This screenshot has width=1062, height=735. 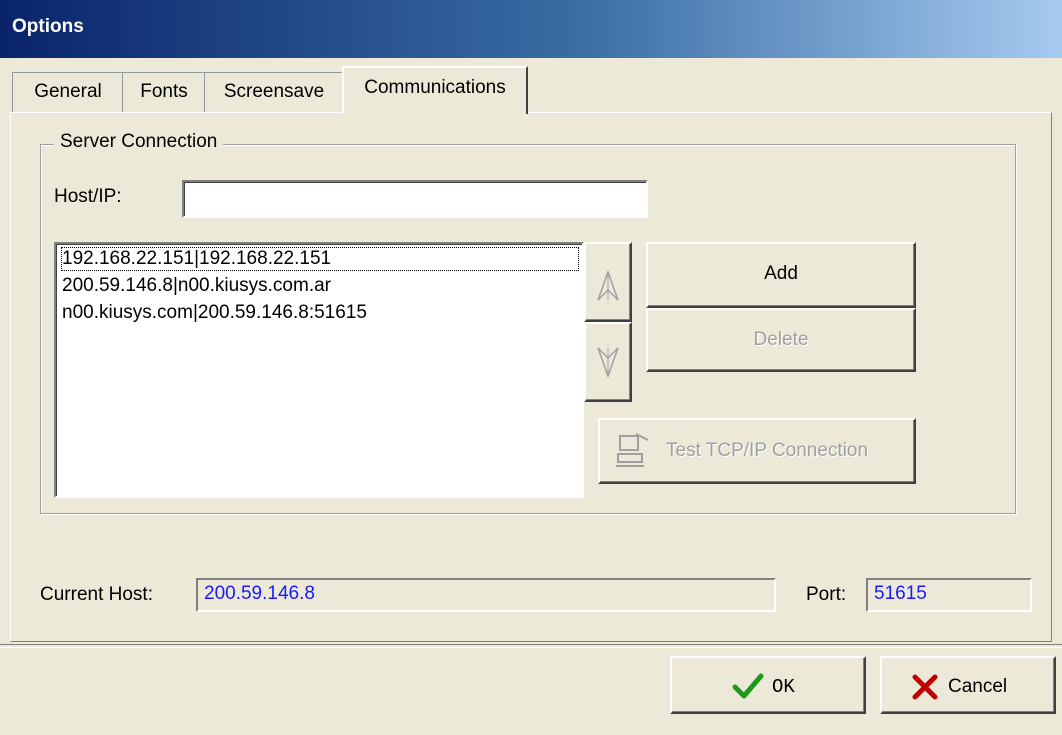 I want to click on current-host-label: Current Host:, so click(x=96, y=594).